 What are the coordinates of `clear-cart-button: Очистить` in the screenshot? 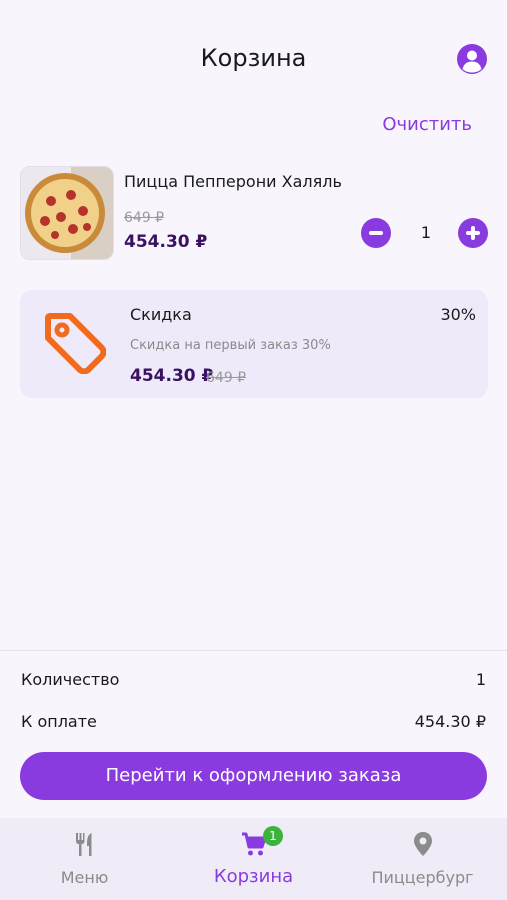 It's located at (427, 124).